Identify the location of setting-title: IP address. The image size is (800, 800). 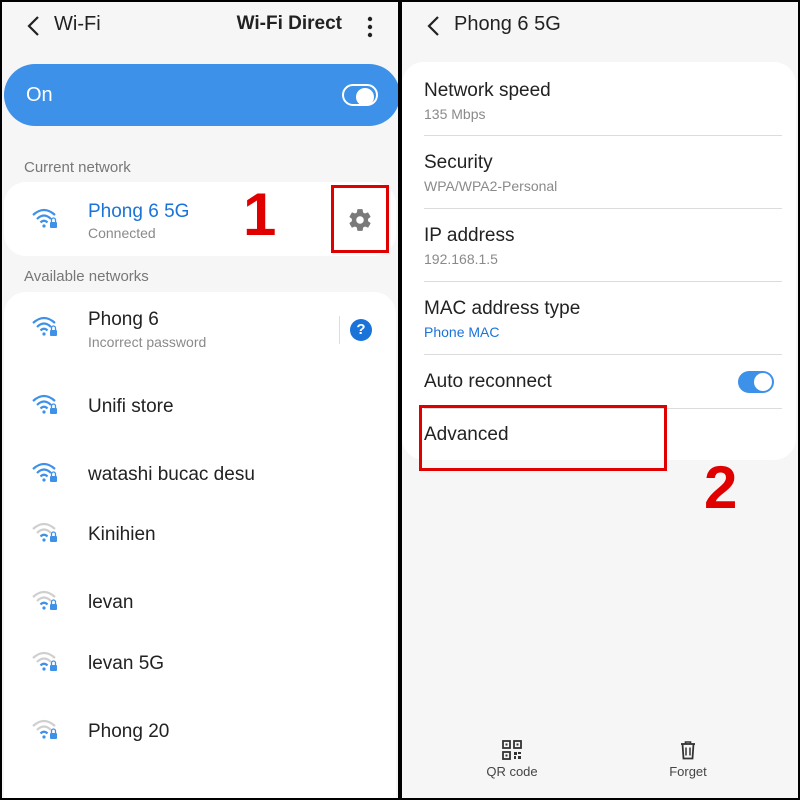
(469, 235).